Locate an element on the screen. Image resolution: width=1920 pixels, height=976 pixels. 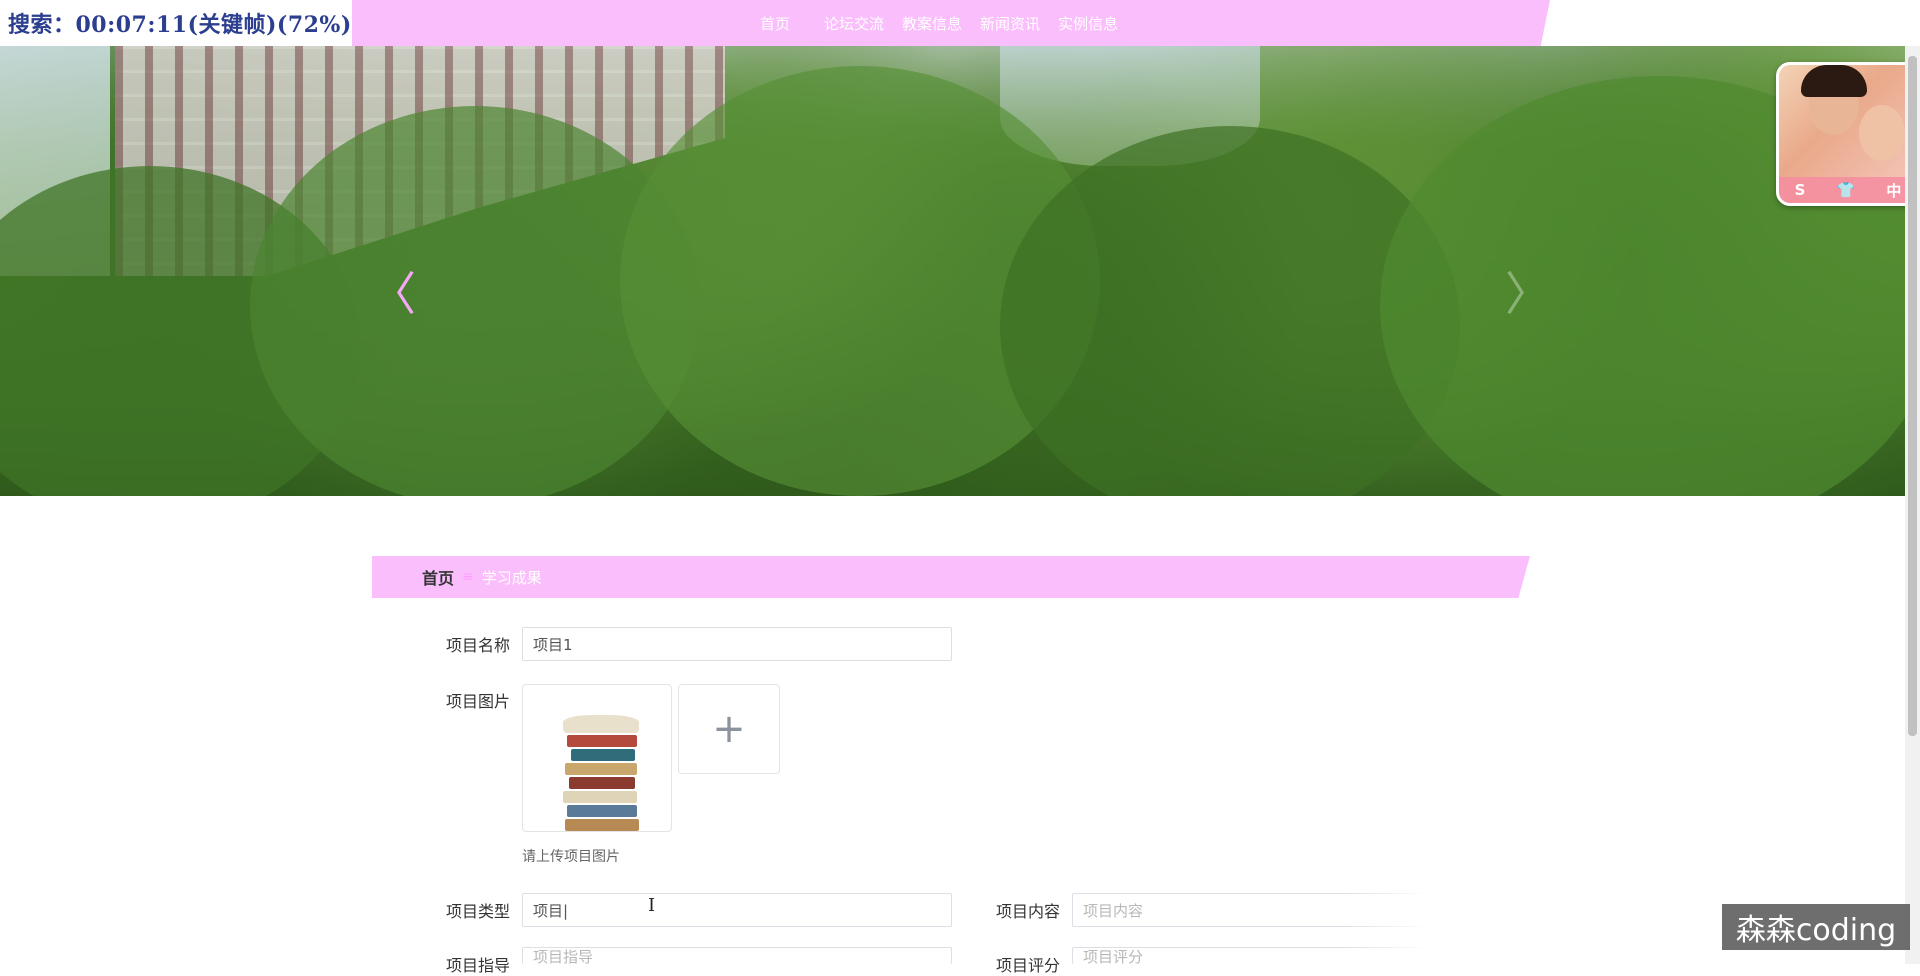
project-type-value: 项目| is located at coordinates (551, 910).